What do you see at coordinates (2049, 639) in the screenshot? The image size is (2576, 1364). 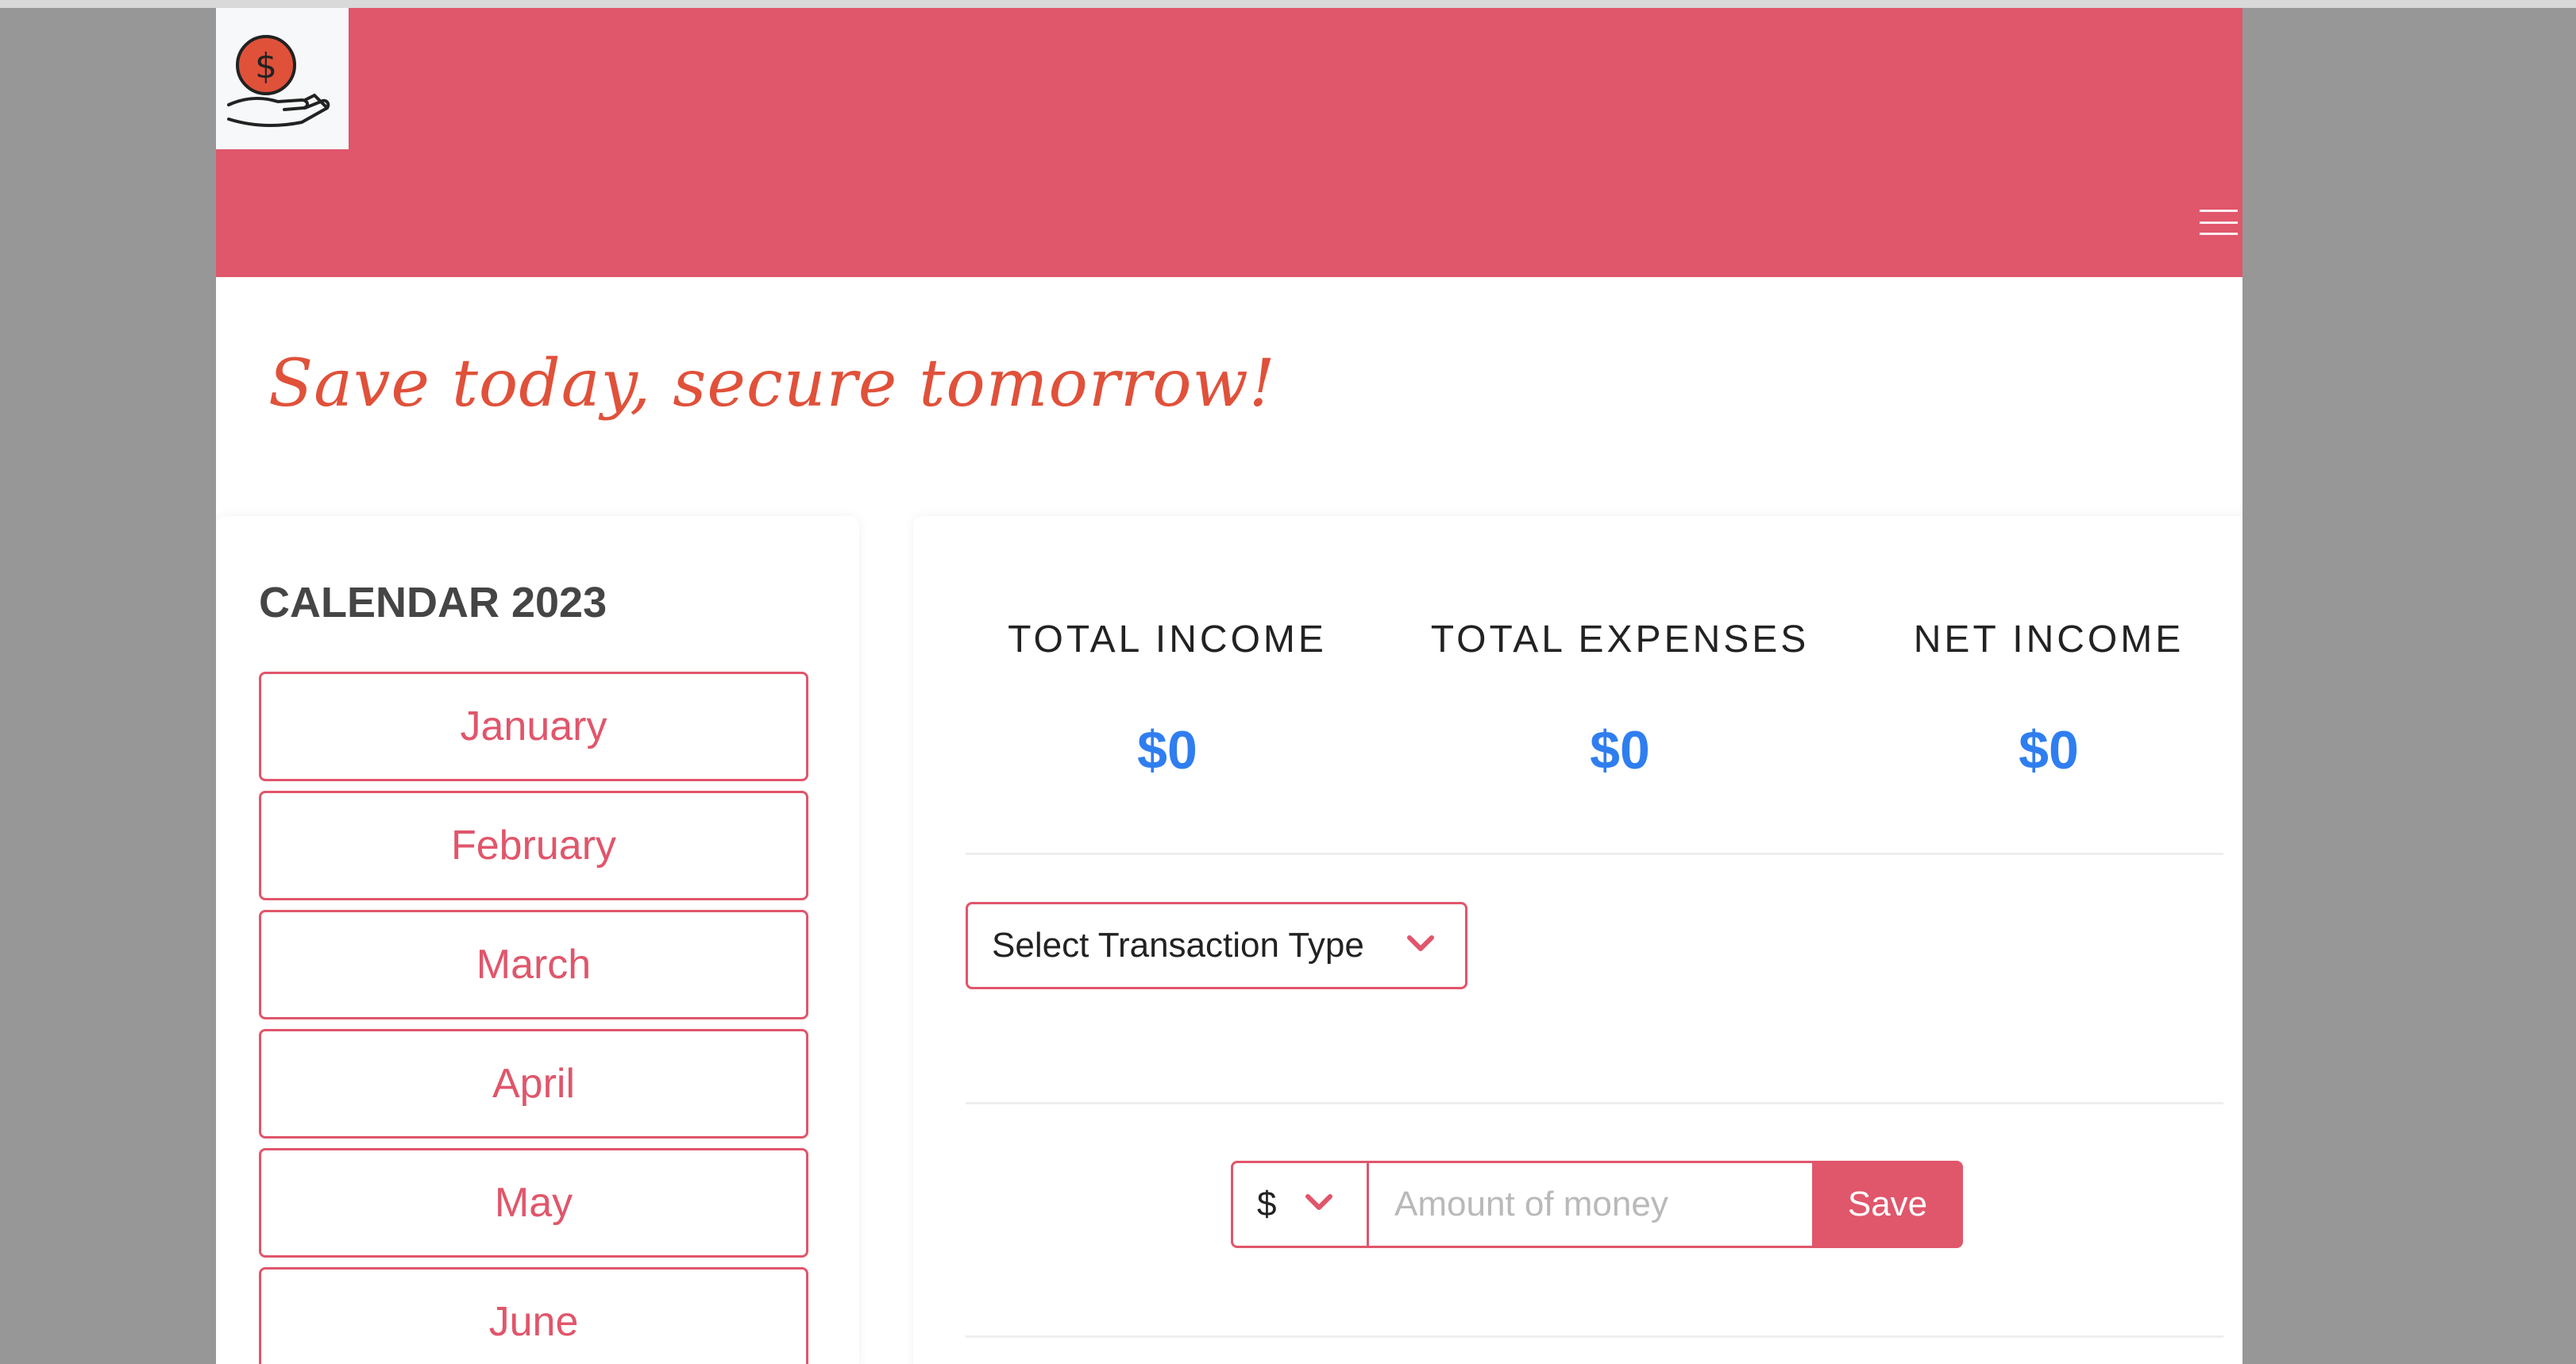 I see `net-income-label: NET INCOME` at bounding box center [2049, 639].